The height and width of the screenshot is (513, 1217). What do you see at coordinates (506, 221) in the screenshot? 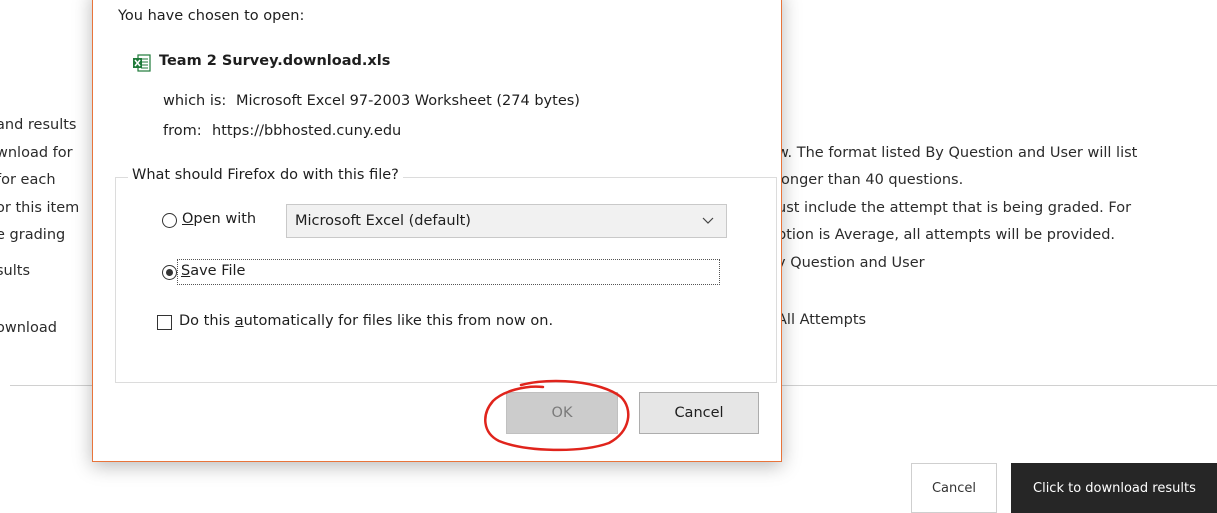
I see `open-with-app-select: Microsoft Excel (default)` at bounding box center [506, 221].